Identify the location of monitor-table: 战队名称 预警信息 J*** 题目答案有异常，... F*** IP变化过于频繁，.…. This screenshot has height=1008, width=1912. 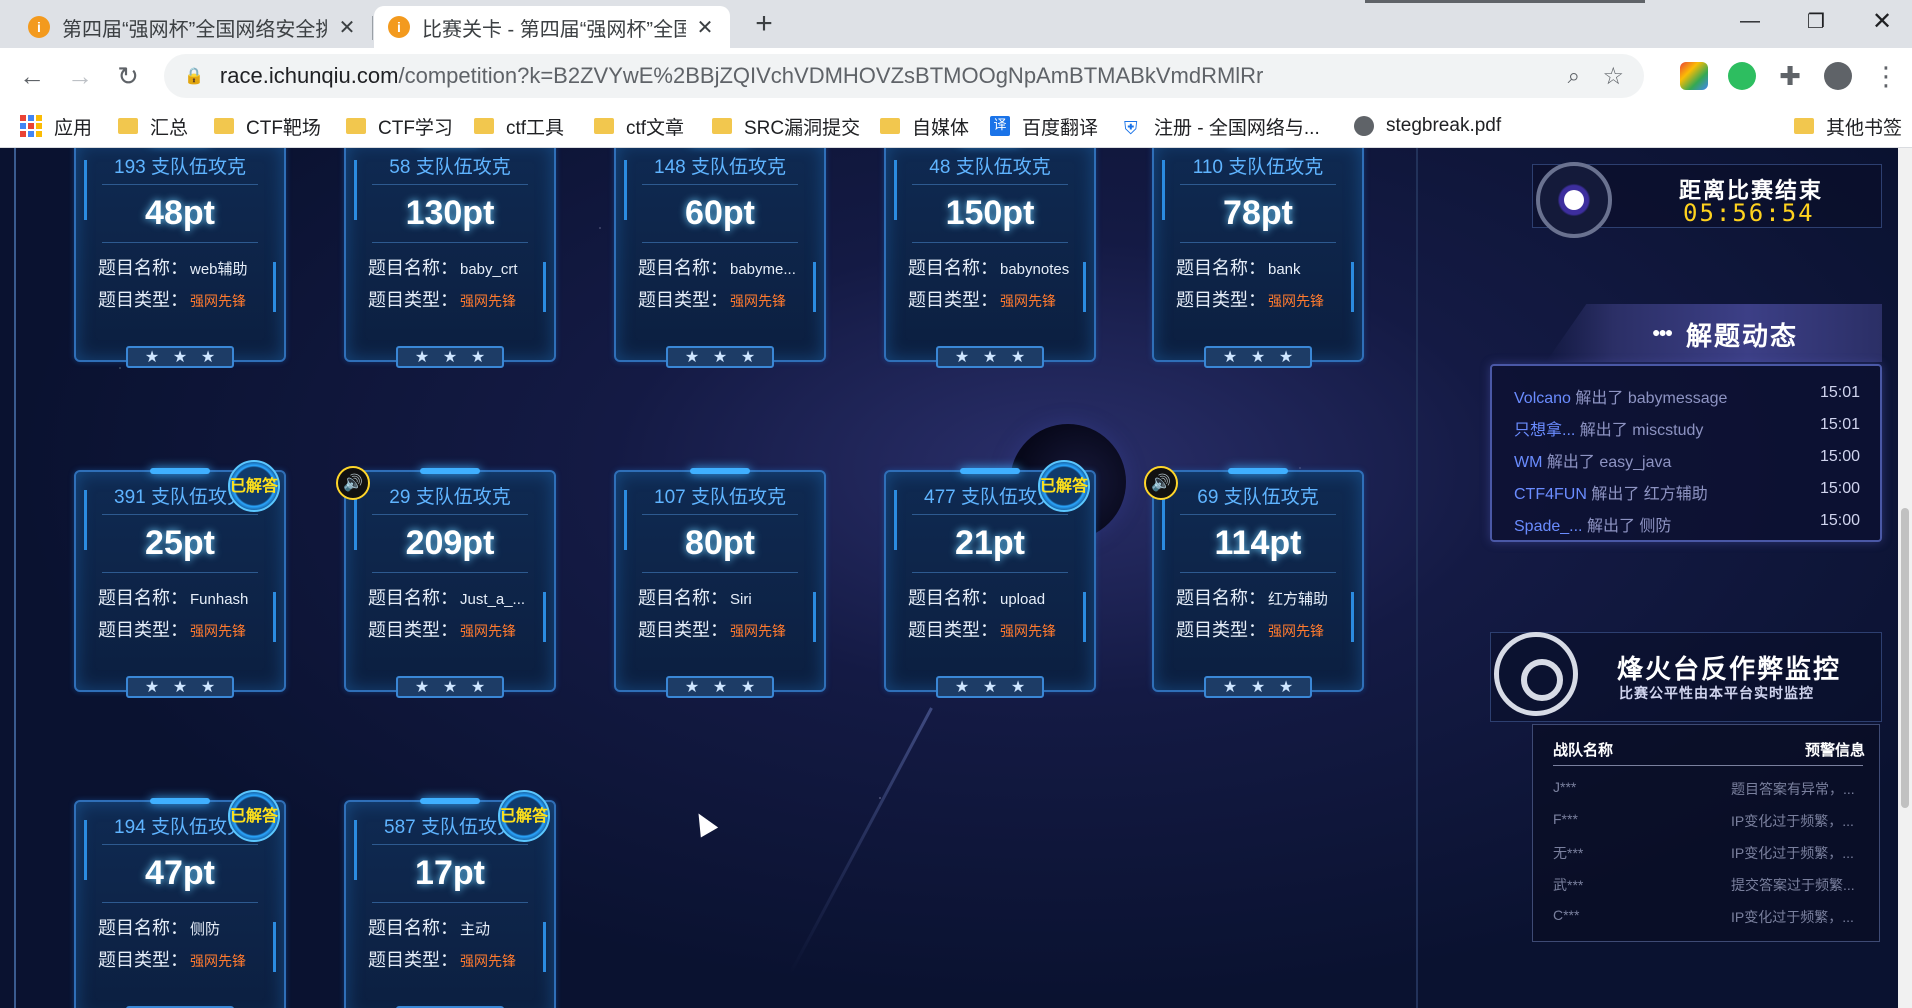
(1706, 833).